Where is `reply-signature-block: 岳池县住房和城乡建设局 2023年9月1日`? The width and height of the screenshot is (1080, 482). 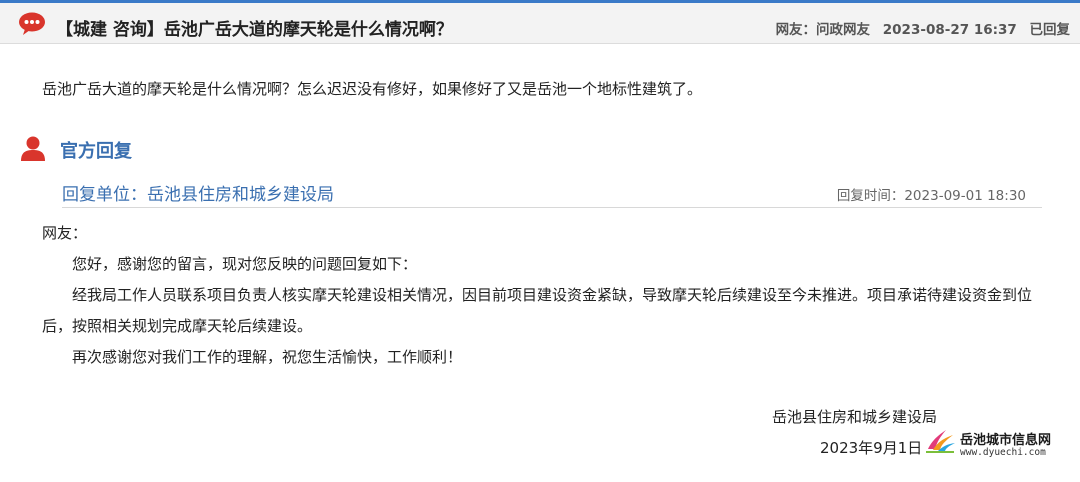
reply-signature-block: 岳池县住房和城乡建设局 2023年9月1日 is located at coordinates (854, 433).